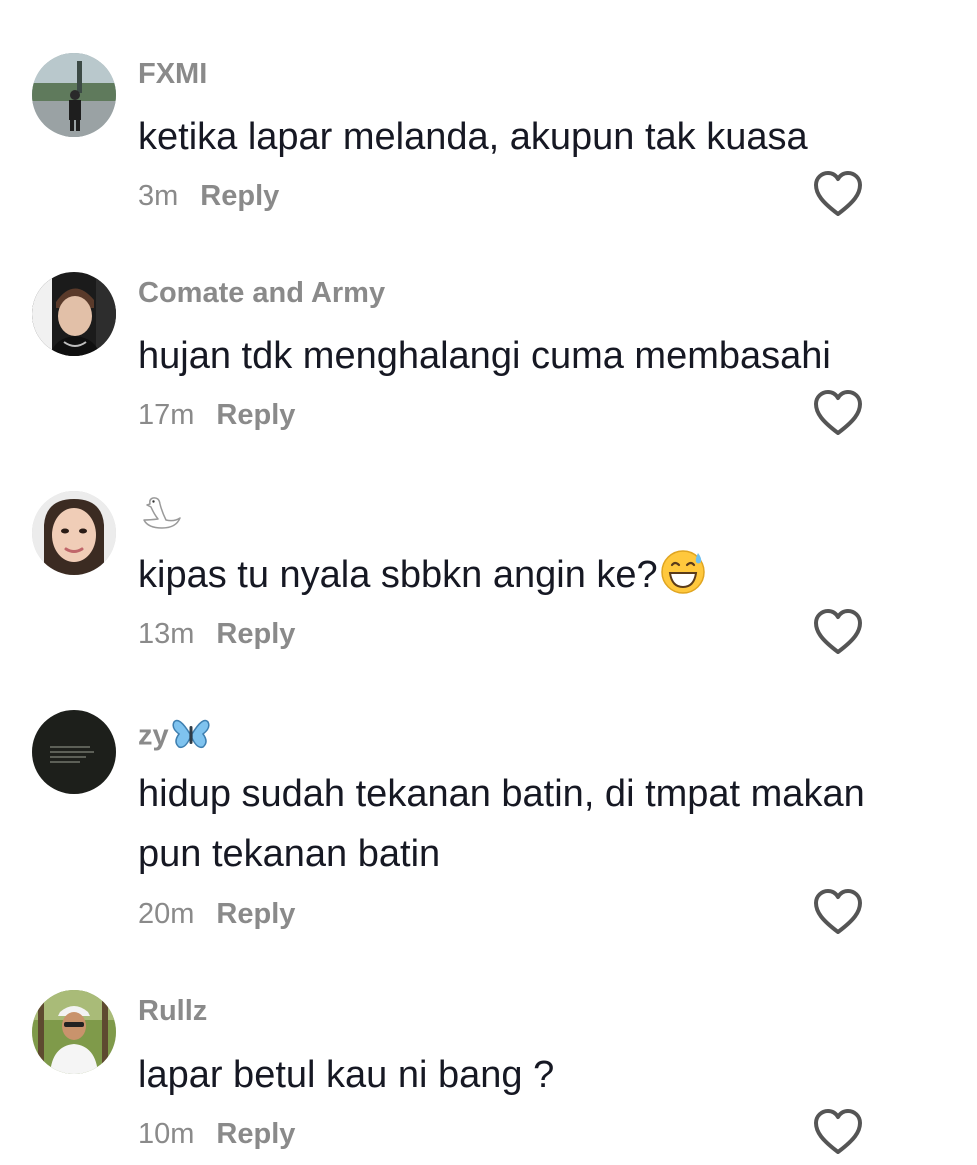  I want to click on username: Comate and Army, so click(261, 293).